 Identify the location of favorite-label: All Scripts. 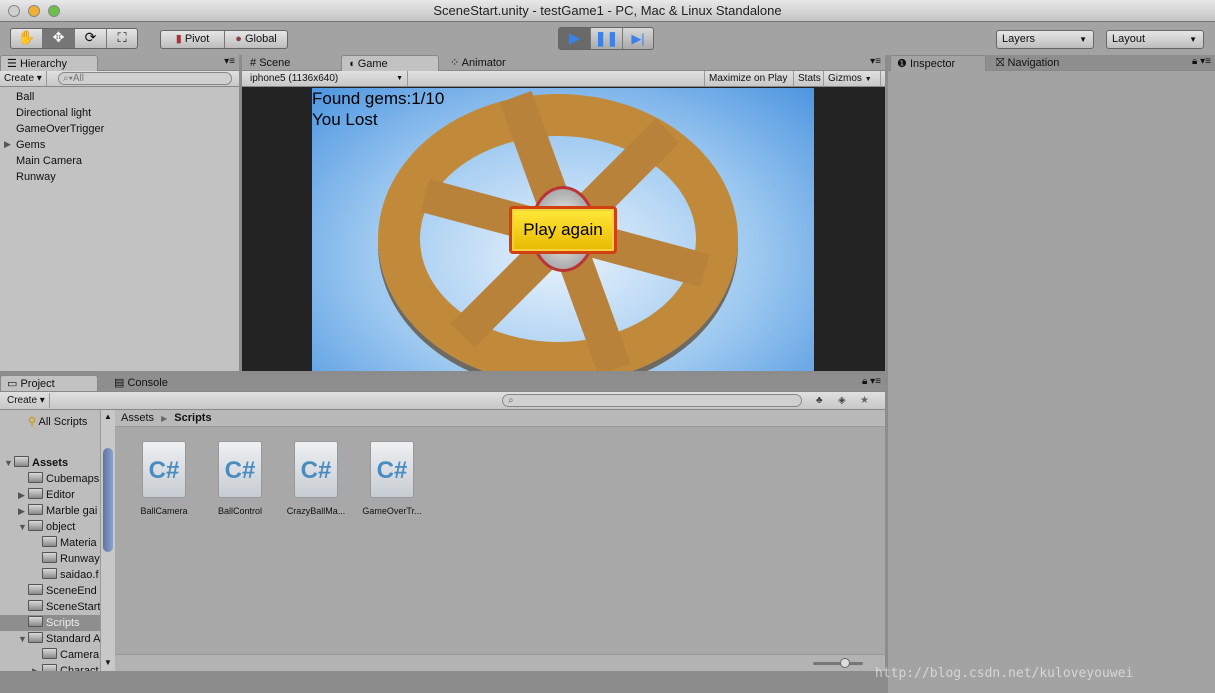
(63, 422).